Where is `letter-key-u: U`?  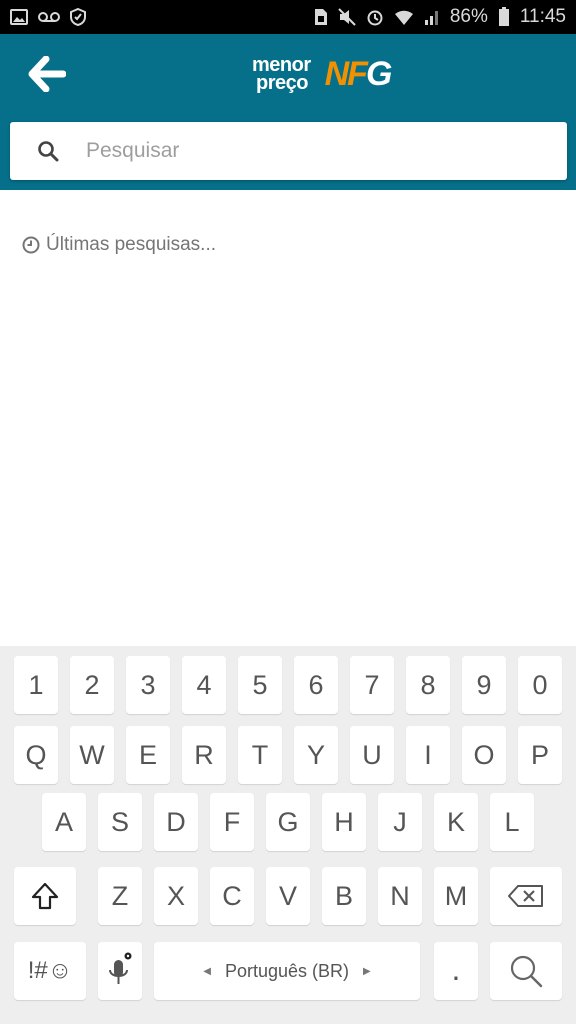
letter-key-u: U is located at coordinates (372, 755).